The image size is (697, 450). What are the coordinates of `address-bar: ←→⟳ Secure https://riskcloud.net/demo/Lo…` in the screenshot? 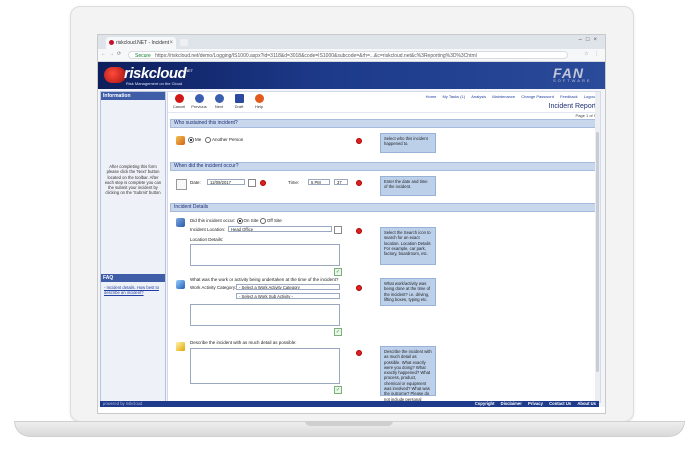 It's located at (351, 55).